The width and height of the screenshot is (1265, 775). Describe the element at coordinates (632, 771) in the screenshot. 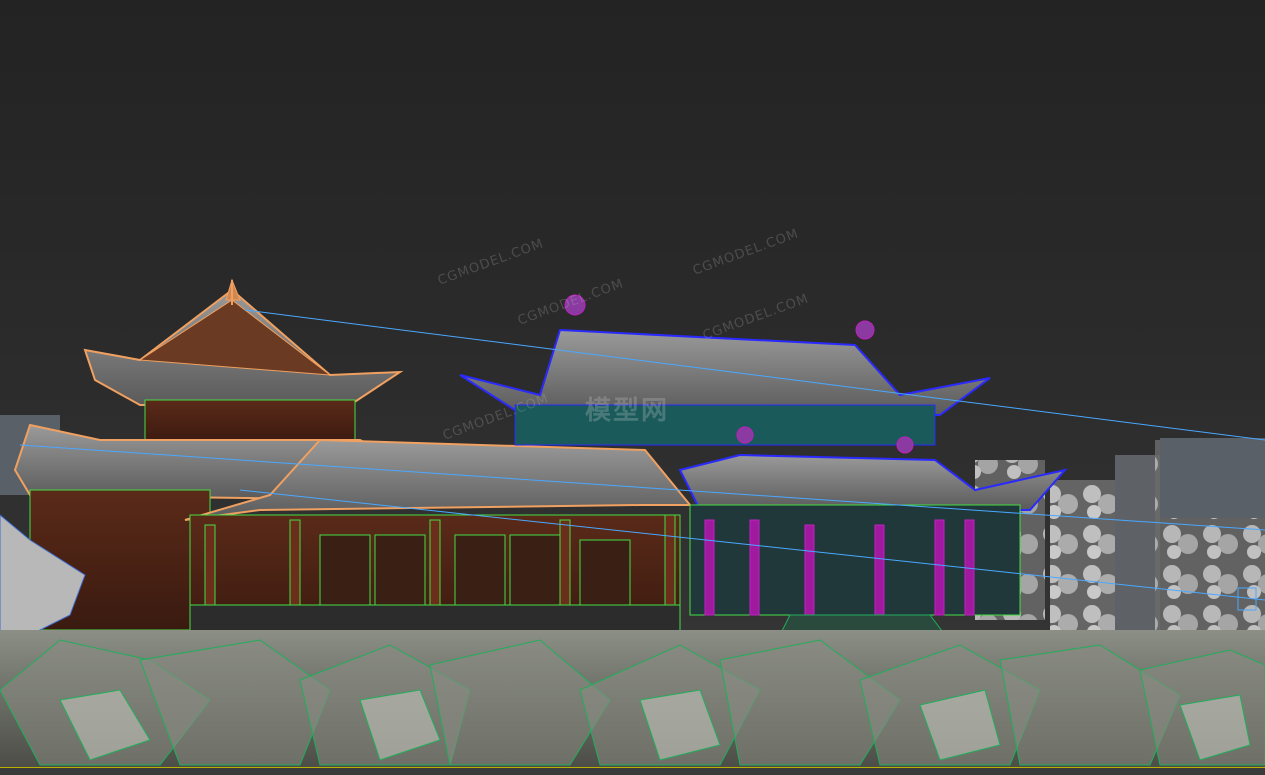

I see `viewport-bottom-edge` at that location.